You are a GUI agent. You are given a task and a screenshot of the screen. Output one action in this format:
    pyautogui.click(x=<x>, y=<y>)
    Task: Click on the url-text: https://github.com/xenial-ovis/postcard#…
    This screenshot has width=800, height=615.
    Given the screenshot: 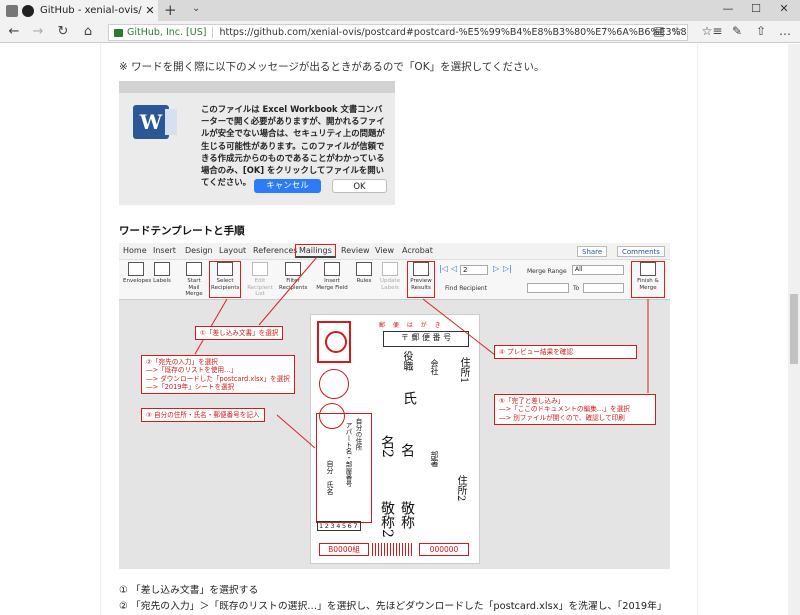 What is the action you would take?
    pyautogui.click(x=453, y=32)
    